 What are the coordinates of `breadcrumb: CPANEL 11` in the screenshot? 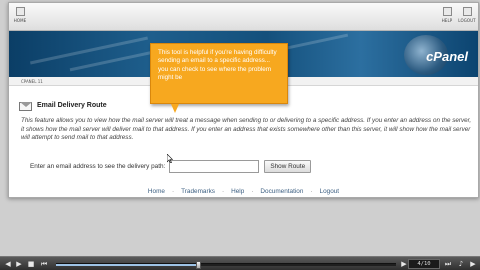 It's located at (32, 81).